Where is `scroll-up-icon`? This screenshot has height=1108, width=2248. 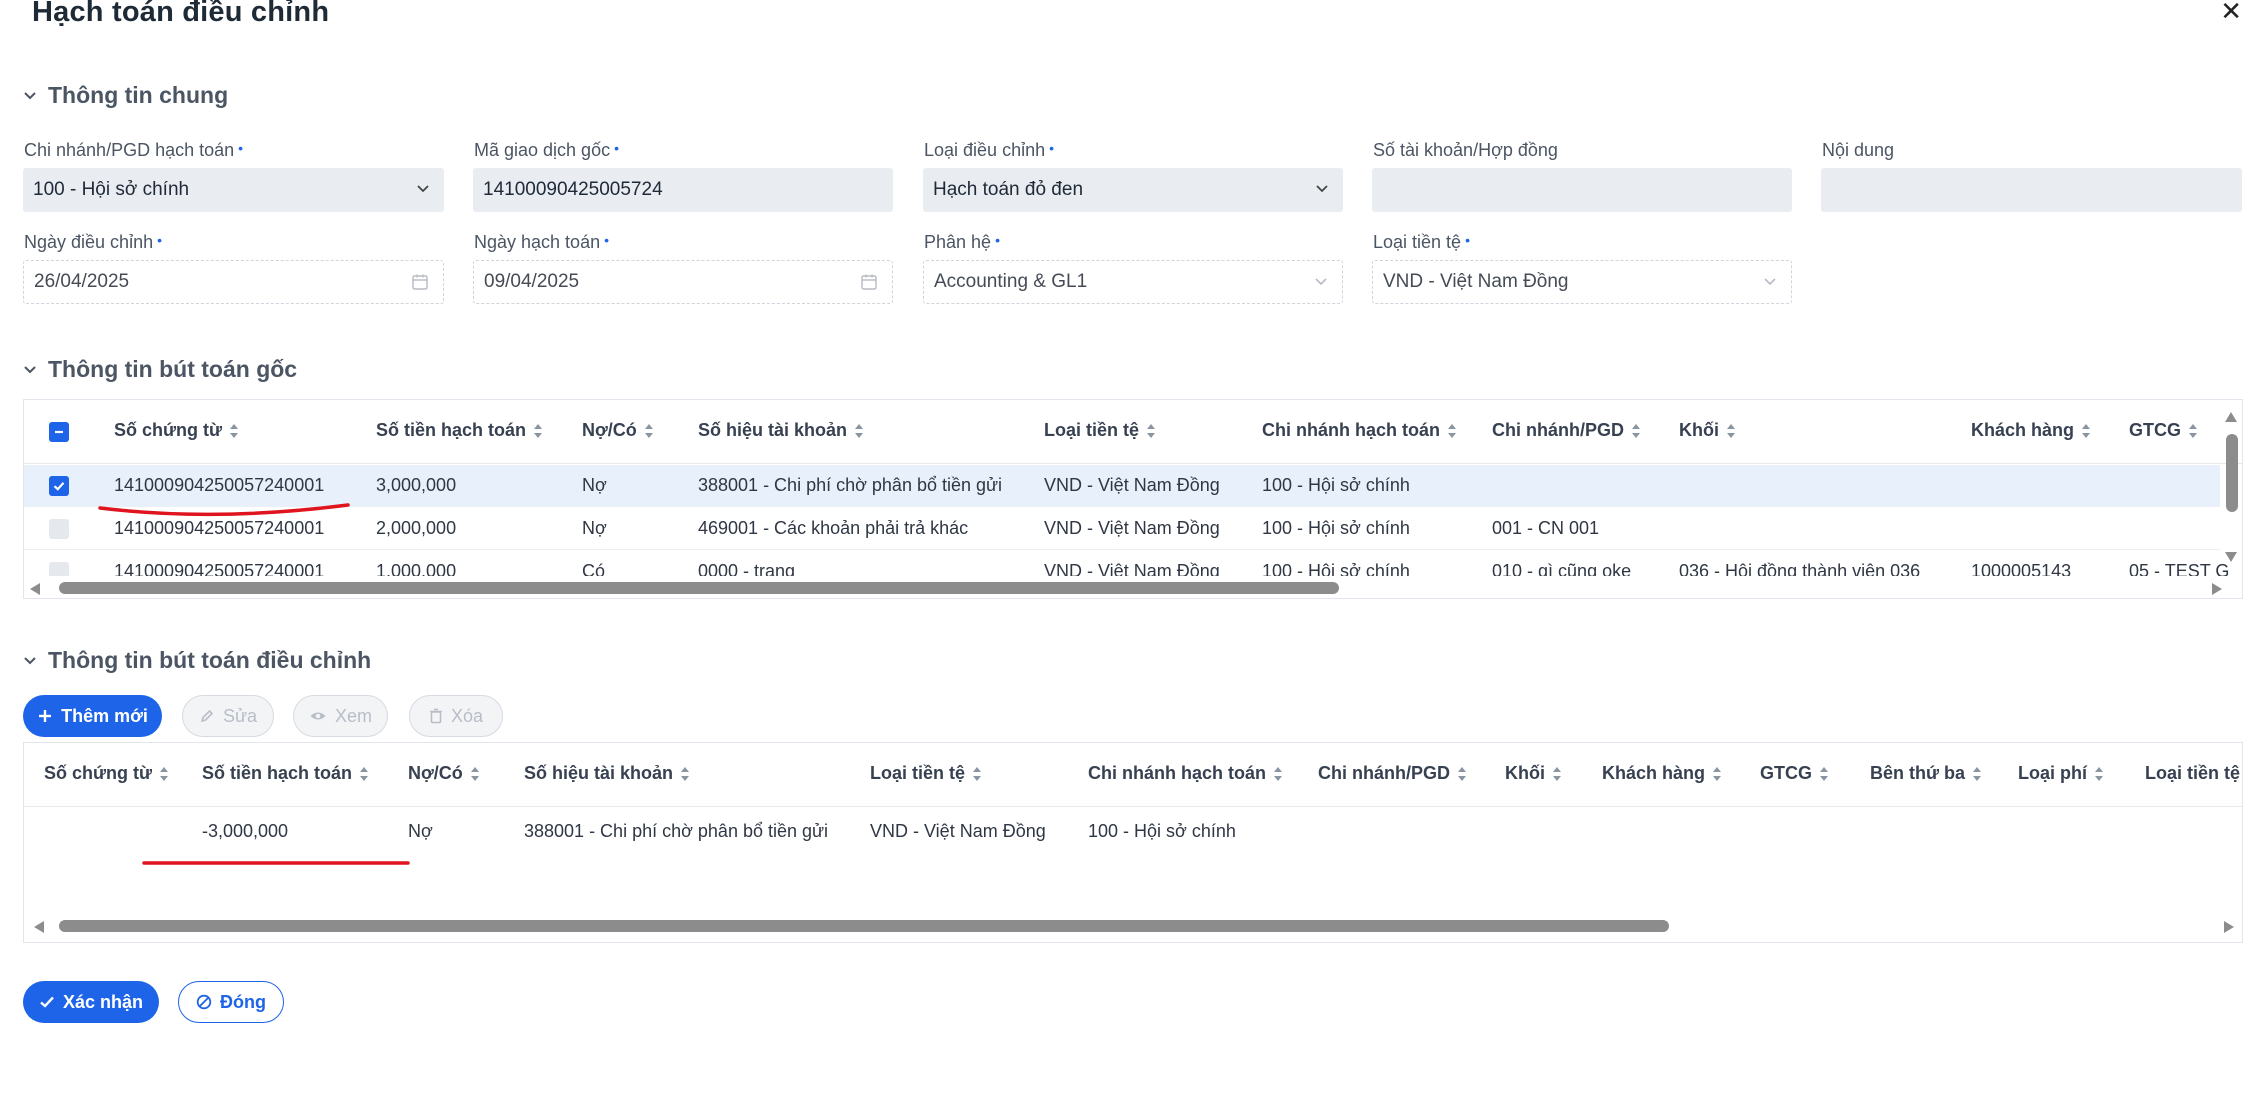 scroll-up-icon is located at coordinates (2231, 417).